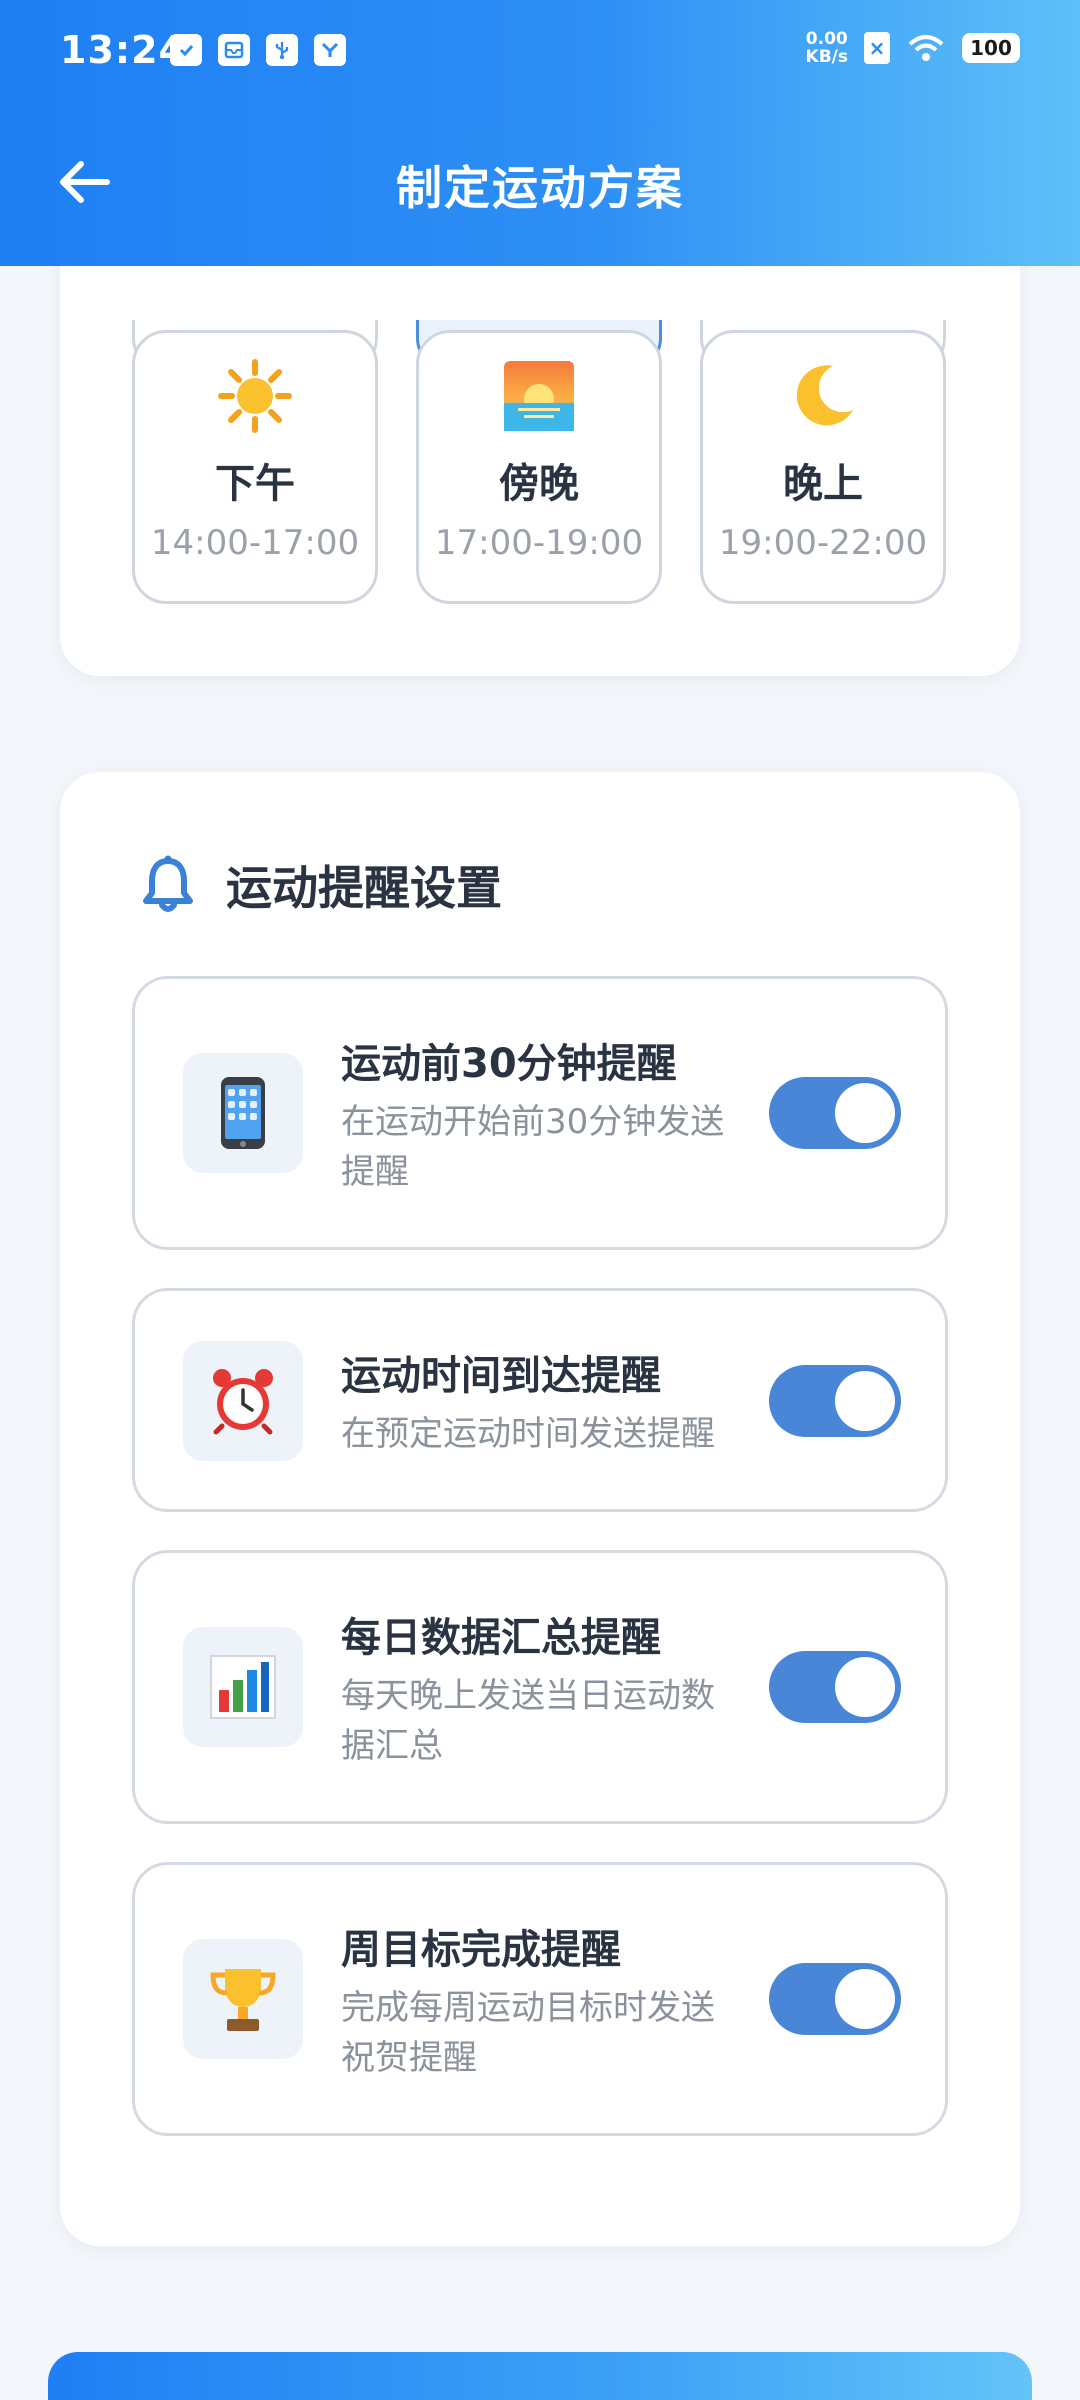 Image resolution: width=1080 pixels, height=2400 pixels. What do you see at coordinates (330, 50) in the screenshot?
I see `bird-app-icon` at bounding box center [330, 50].